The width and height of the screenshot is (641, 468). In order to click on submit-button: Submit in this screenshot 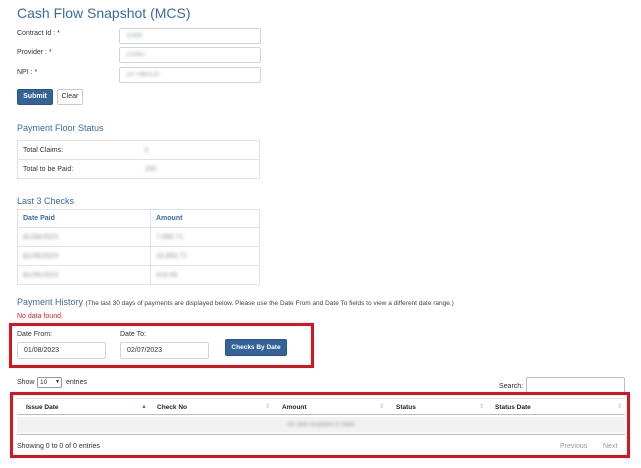, I will do `click(35, 97)`.